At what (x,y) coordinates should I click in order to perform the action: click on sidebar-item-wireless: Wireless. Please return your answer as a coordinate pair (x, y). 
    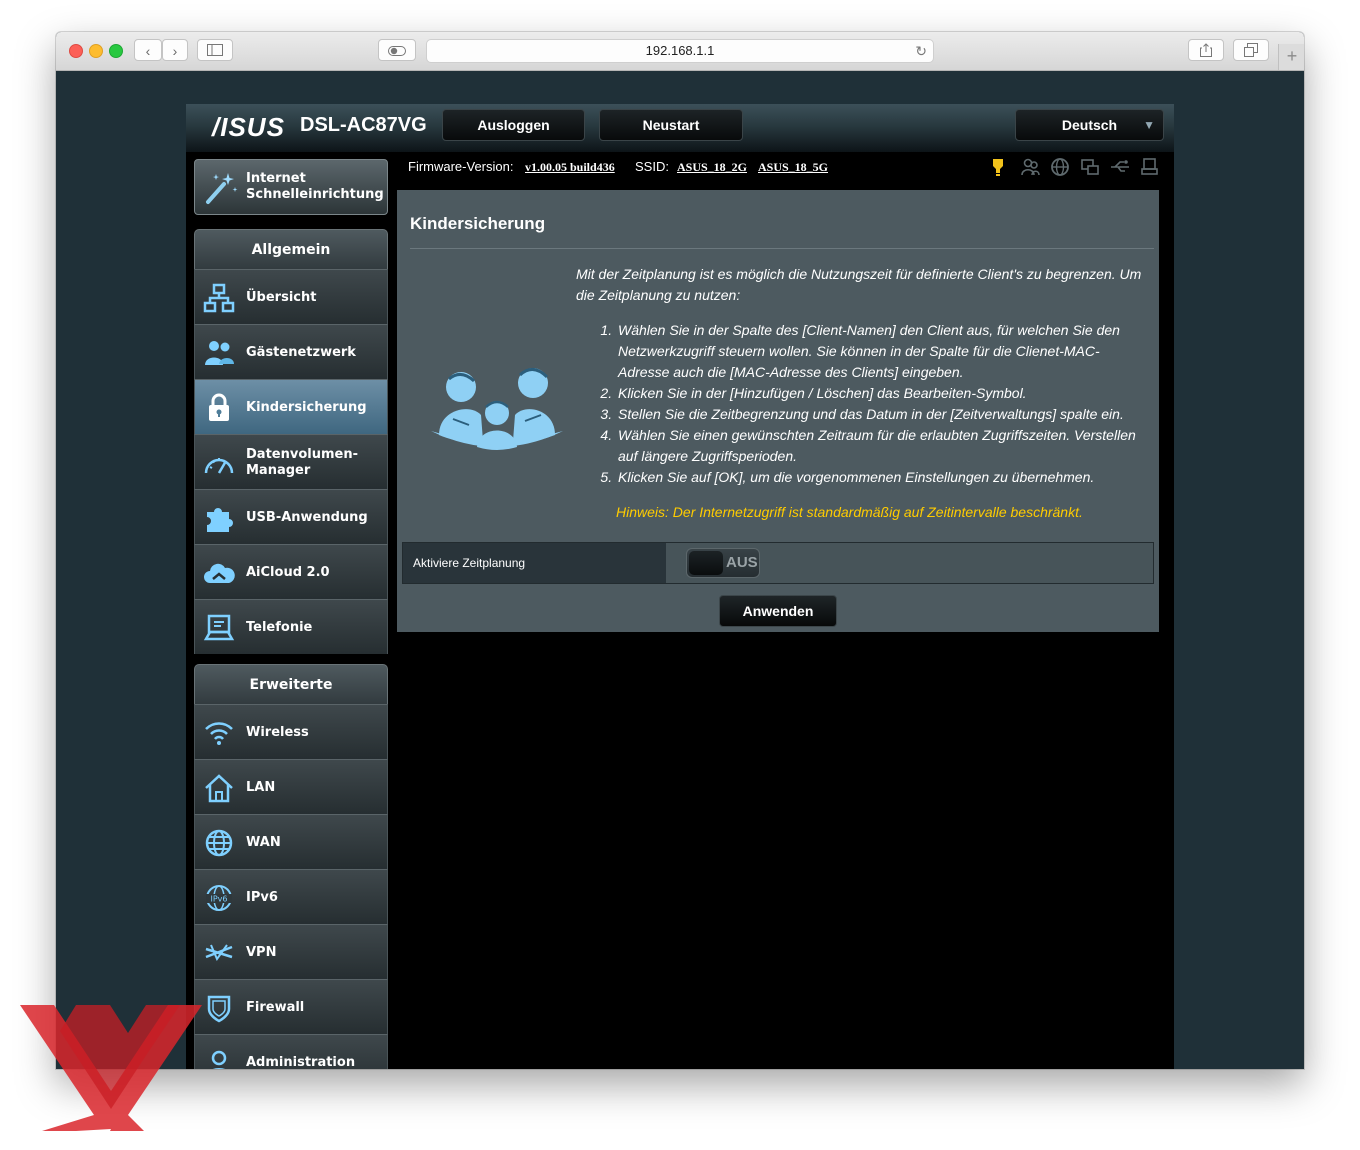
    Looking at the image, I should click on (291, 731).